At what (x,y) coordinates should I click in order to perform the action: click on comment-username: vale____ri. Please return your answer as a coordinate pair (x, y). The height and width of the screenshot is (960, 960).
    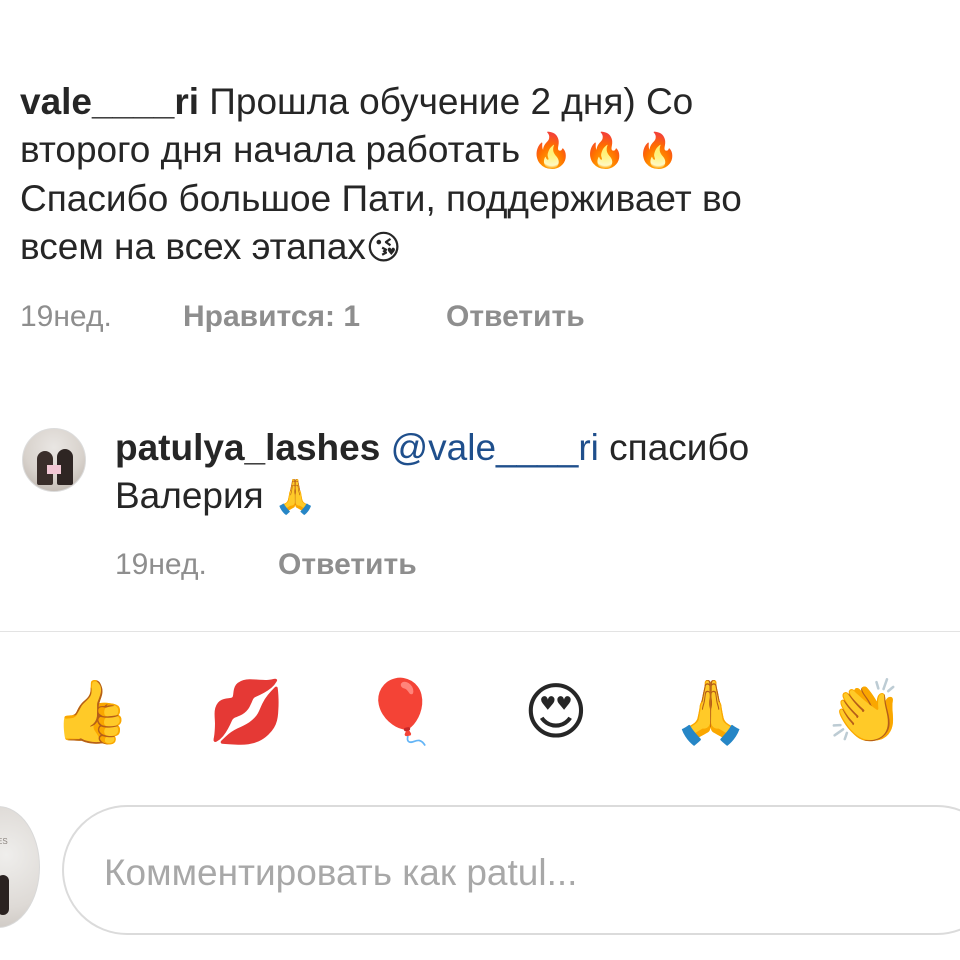
    Looking at the image, I should click on (109, 101).